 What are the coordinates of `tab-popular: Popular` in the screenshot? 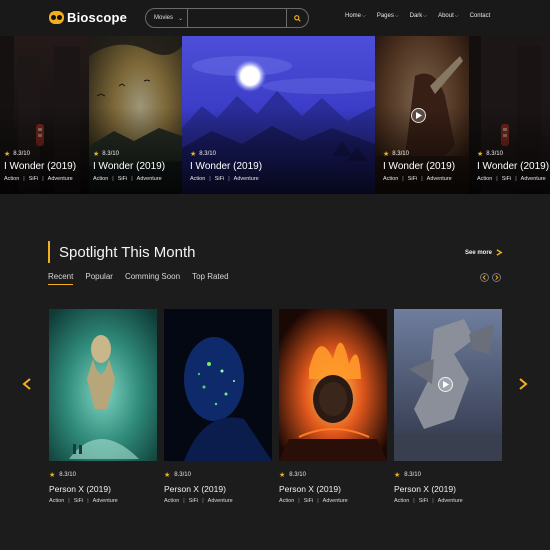 It's located at (99, 278).